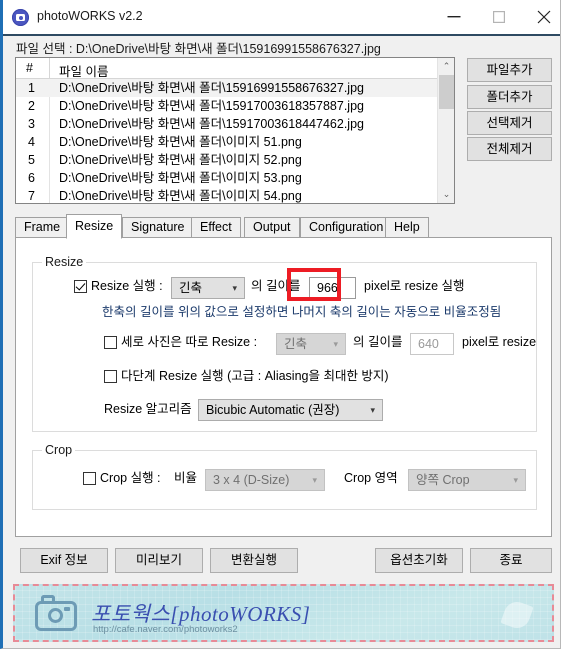 The width and height of the screenshot is (561, 649). Describe the element at coordinates (216, 227) in the screenshot. I see `tab-effect: Effect` at that location.